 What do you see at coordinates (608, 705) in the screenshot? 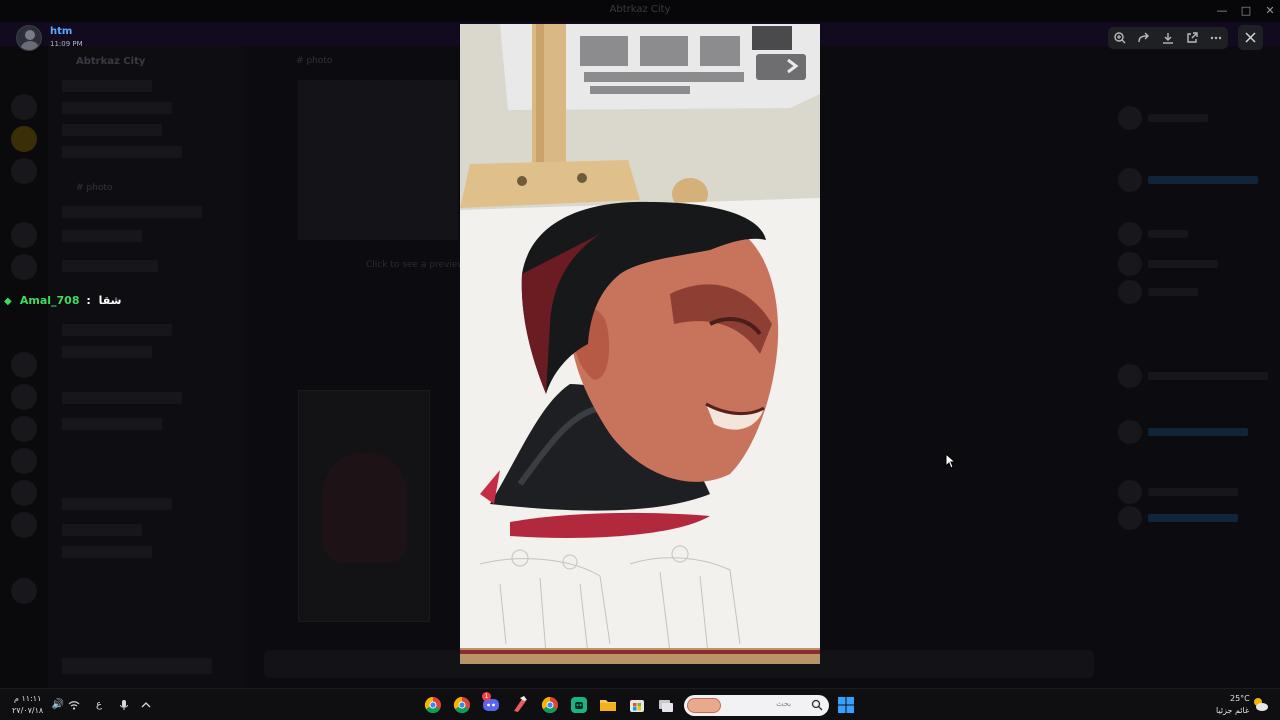
I see `file-explorer-icon` at bounding box center [608, 705].